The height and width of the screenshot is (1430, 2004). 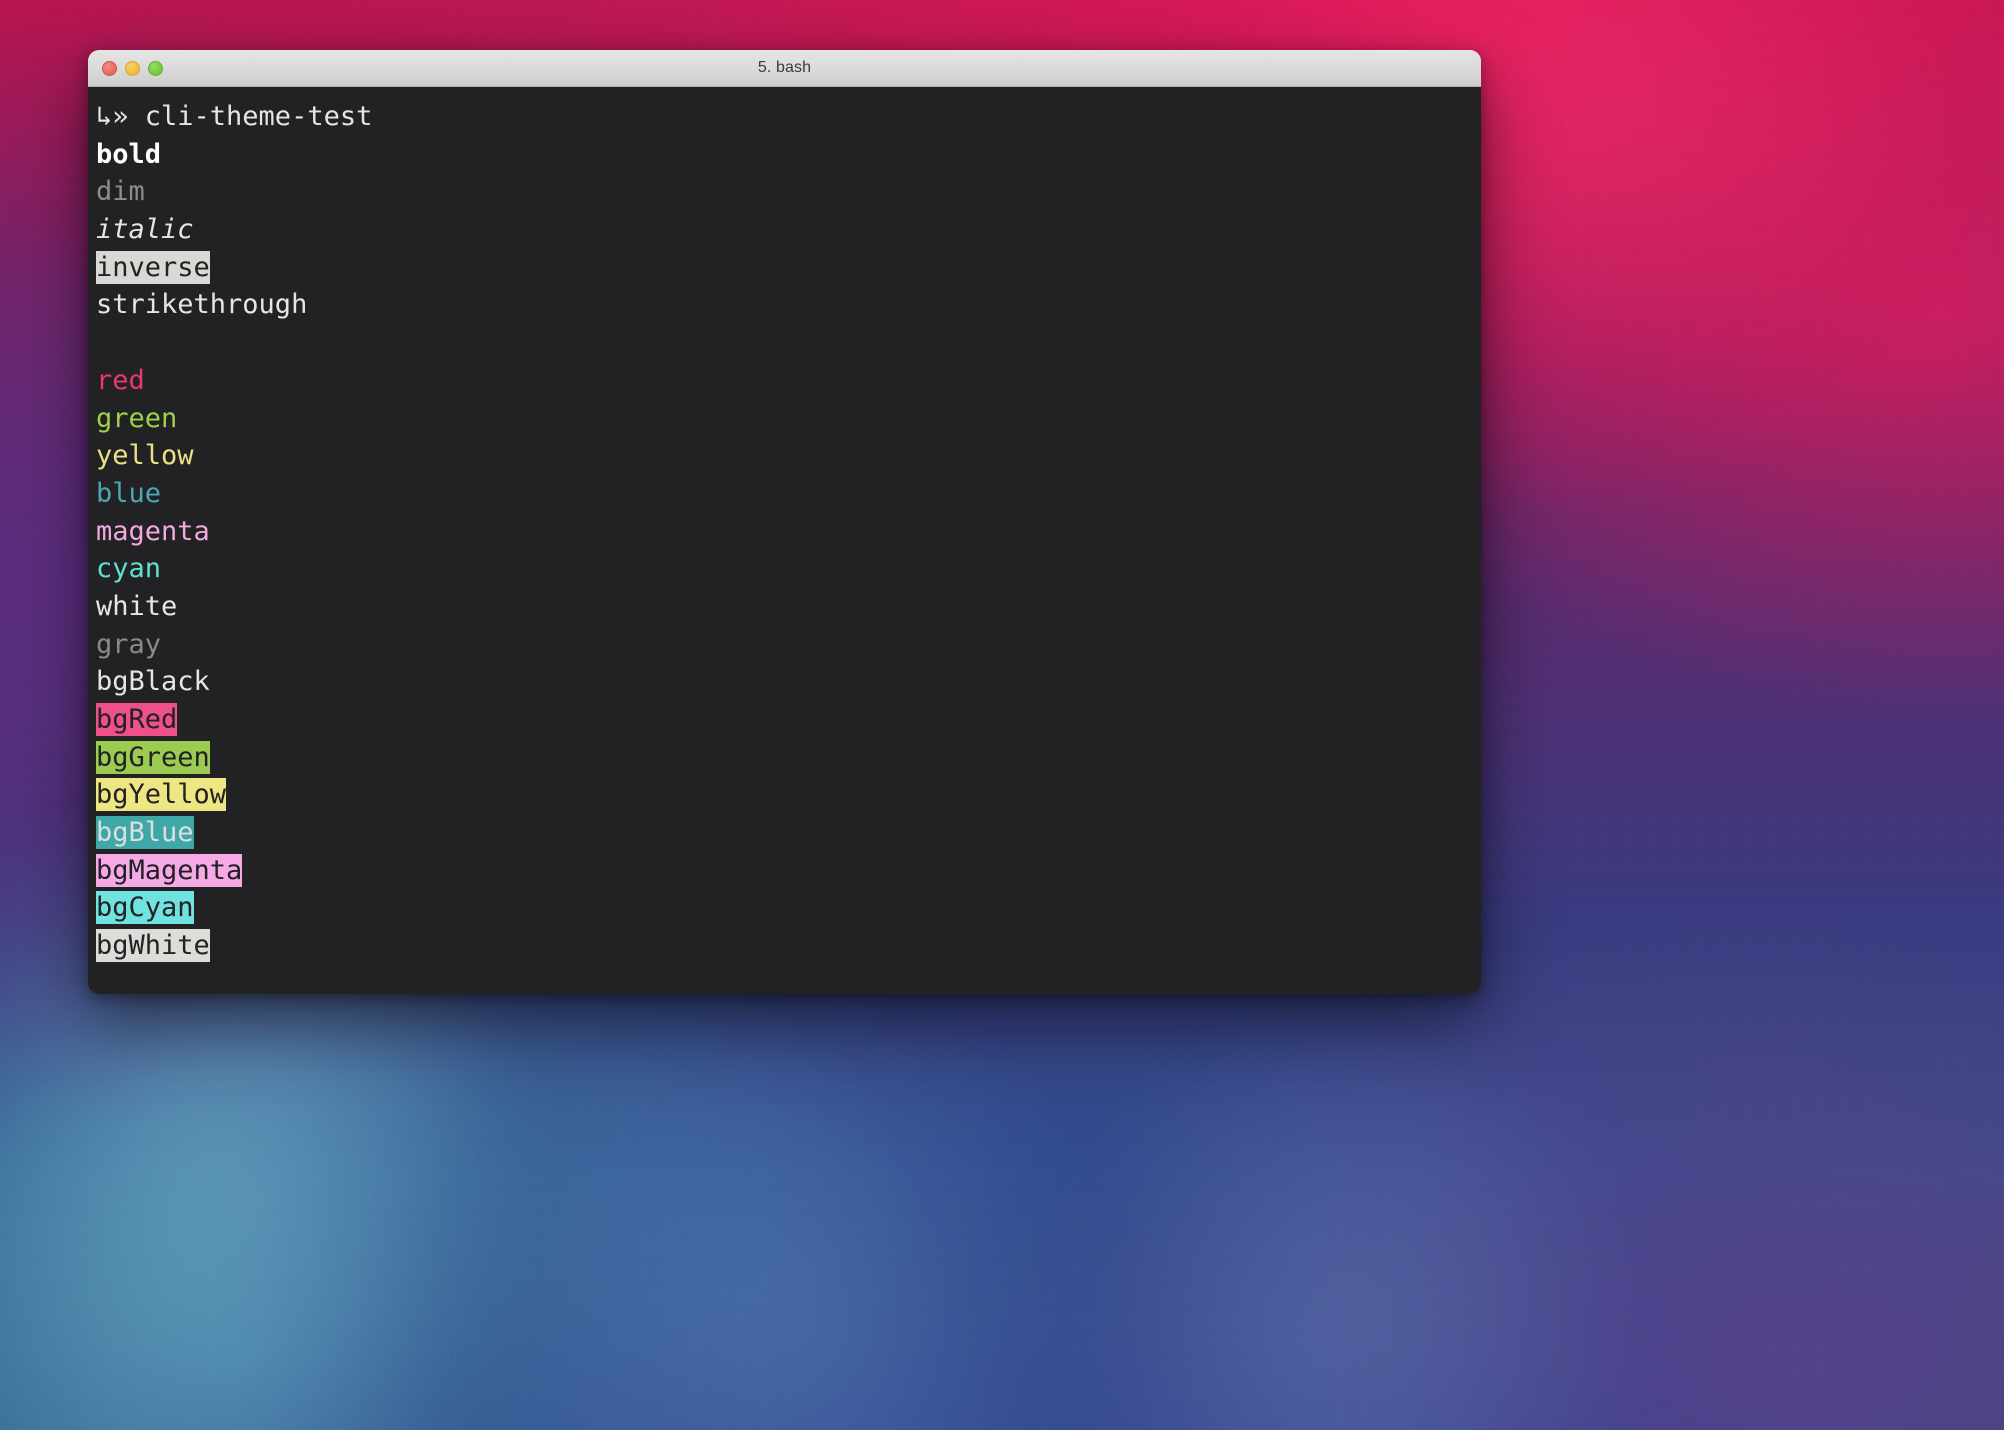 What do you see at coordinates (788, 305) in the screenshot?
I see `terminal-line-strikethrough: strikethrough` at bounding box center [788, 305].